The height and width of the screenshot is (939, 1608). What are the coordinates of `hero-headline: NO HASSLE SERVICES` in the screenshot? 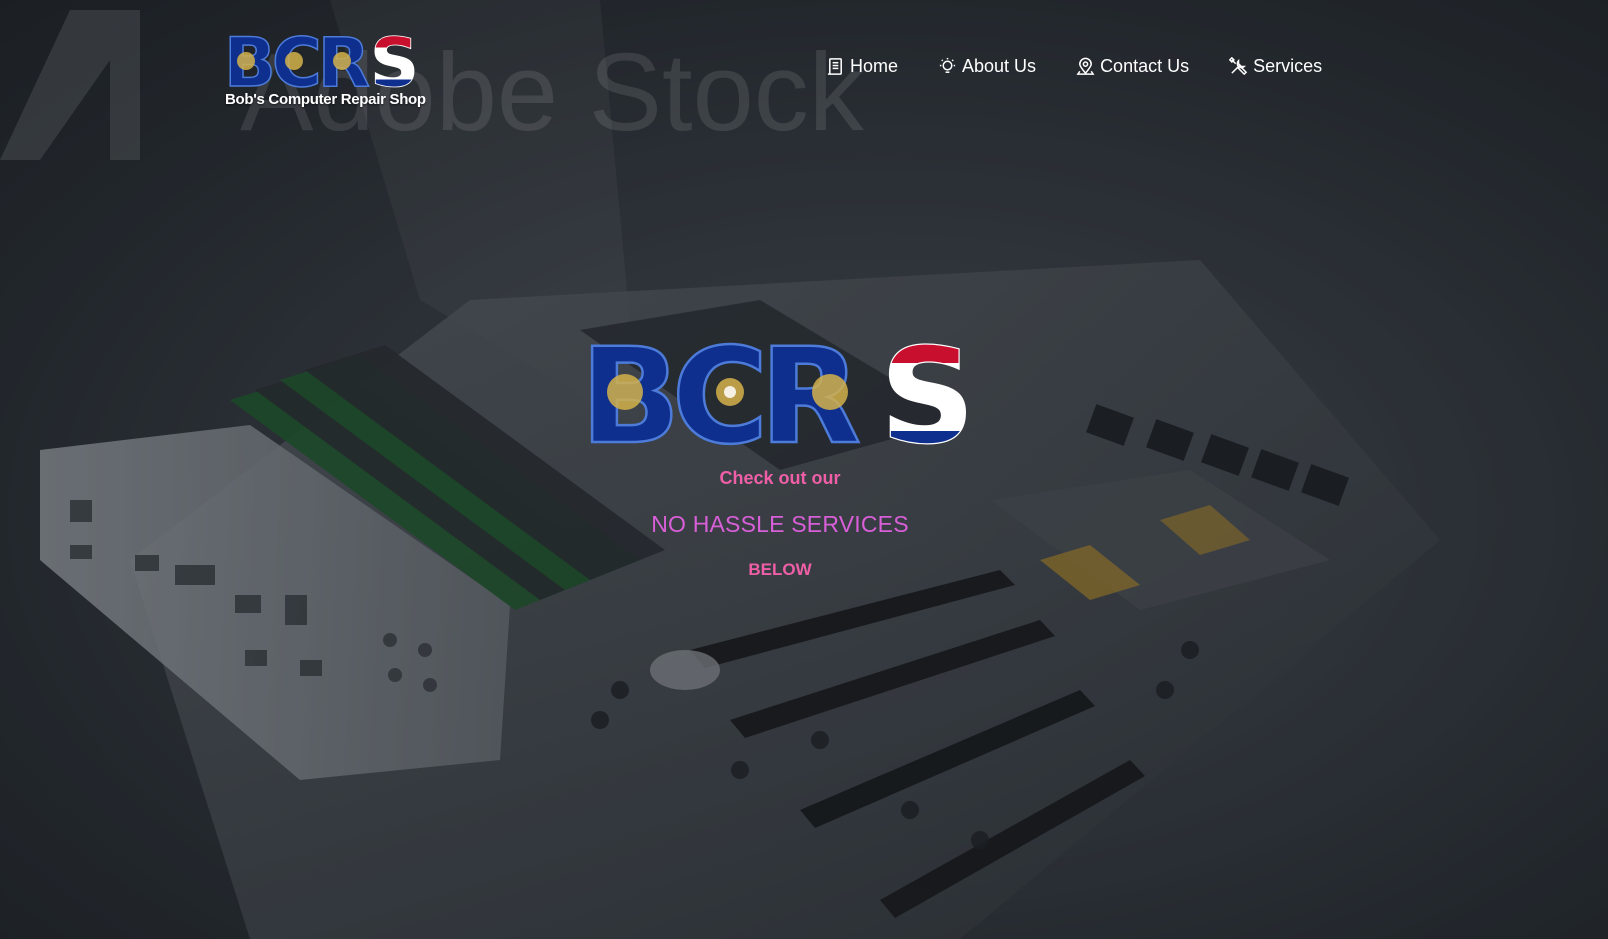 It's located at (780, 524).